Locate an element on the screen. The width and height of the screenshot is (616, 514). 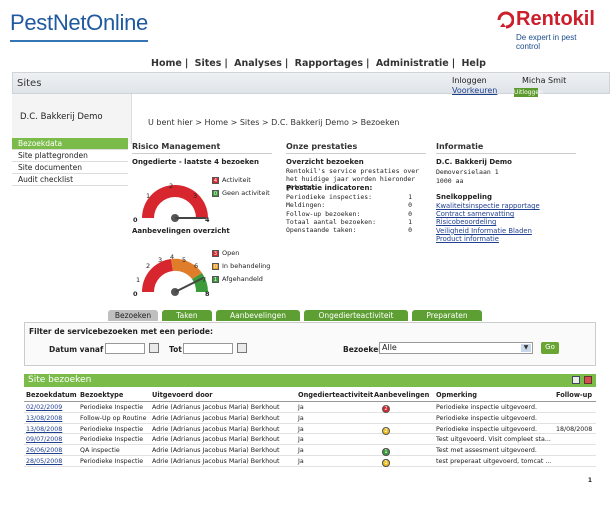
legend-geen-activiteit: 0 Geen activiteit is located at coordinates (241, 193).